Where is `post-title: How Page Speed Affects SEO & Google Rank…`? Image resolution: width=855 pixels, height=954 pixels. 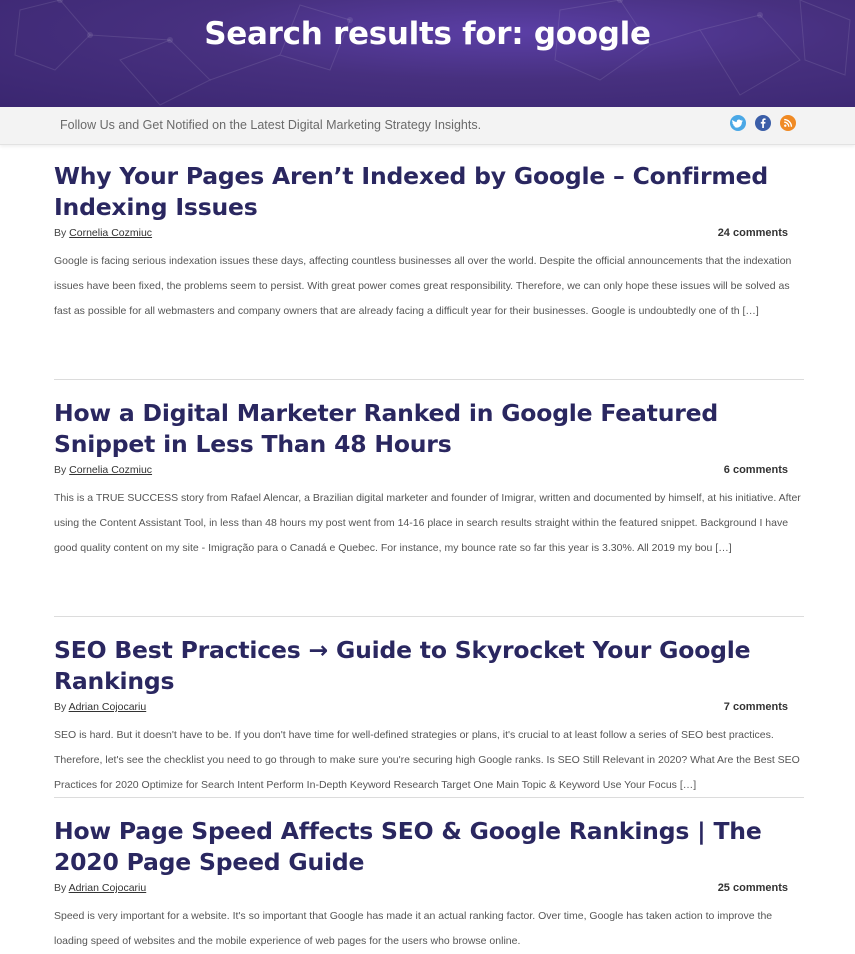 post-title: How Page Speed Affects SEO & Google Rank… is located at coordinates (429, 847).